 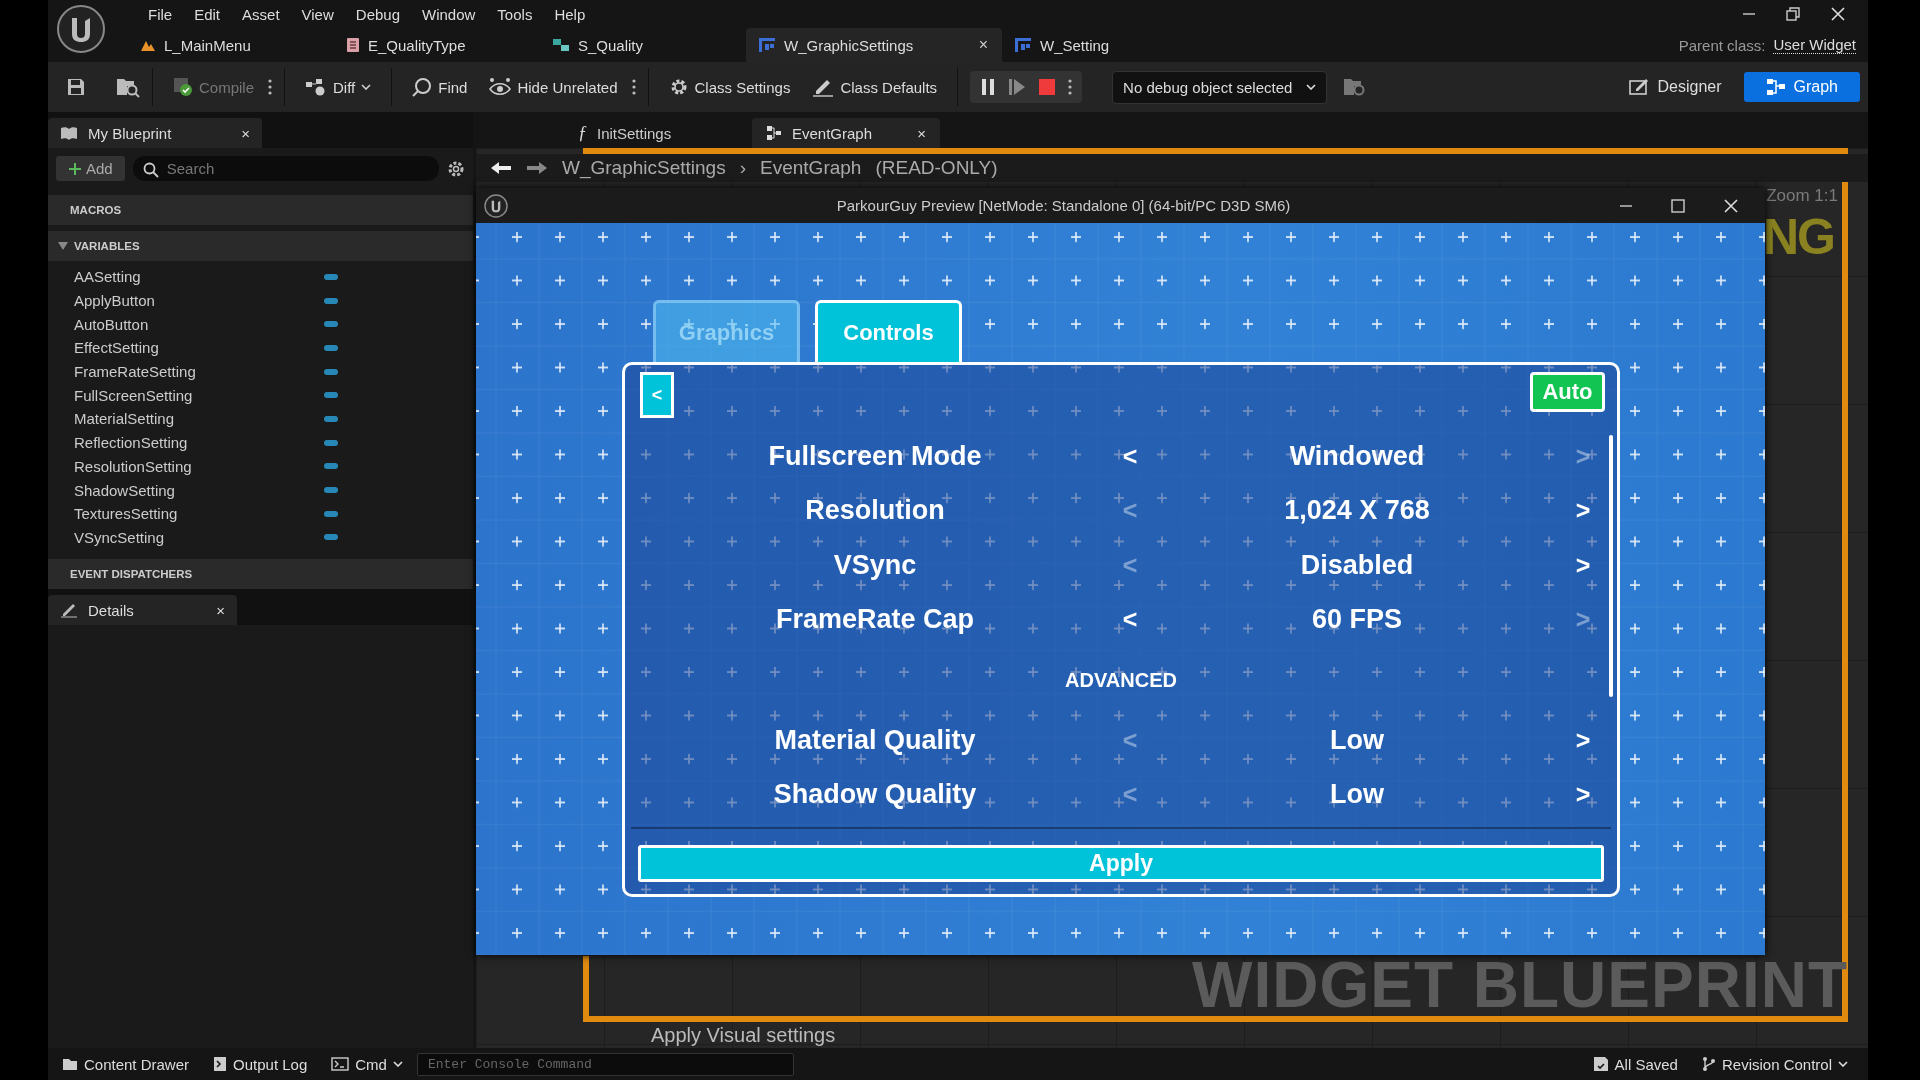 I want to click on panel-tab: My Blueprint ×, so click(x=155, y=133).